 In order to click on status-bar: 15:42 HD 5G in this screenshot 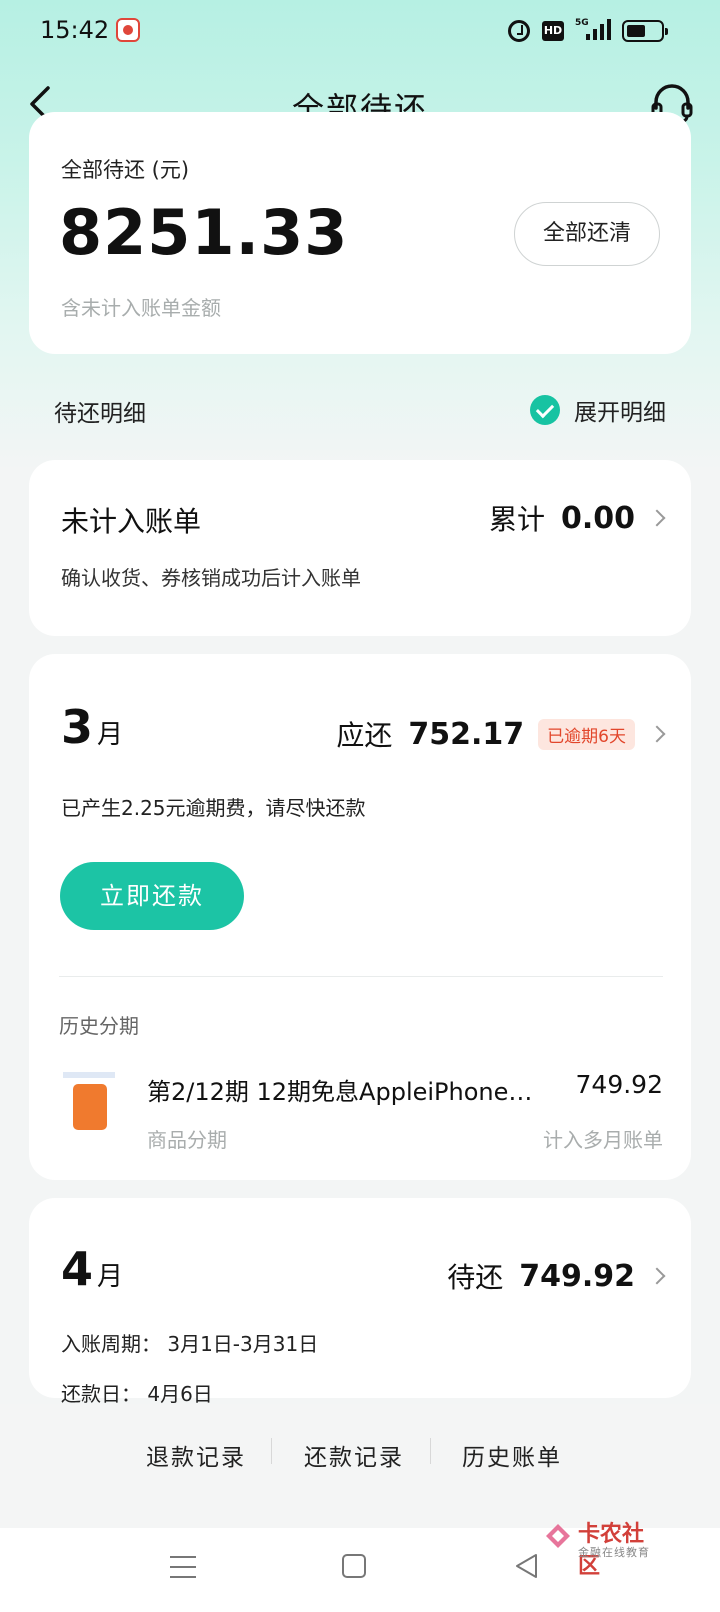, I will do `click(360, 32)`.